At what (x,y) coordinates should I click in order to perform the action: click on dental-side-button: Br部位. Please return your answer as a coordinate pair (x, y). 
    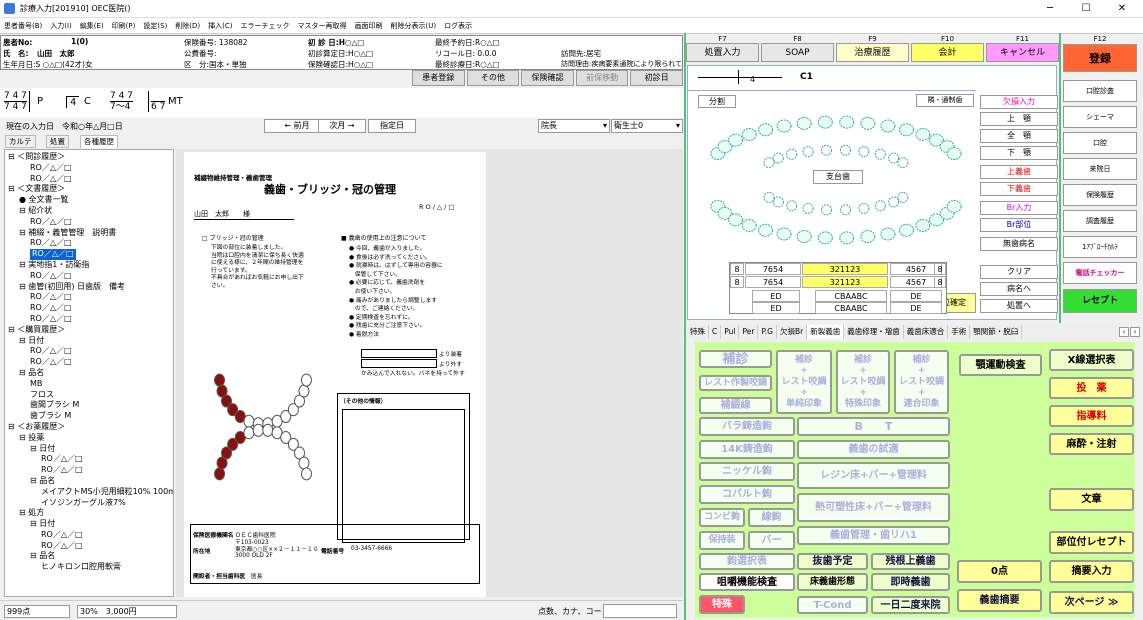
    Looking at the image, I should click on (1019, 225).